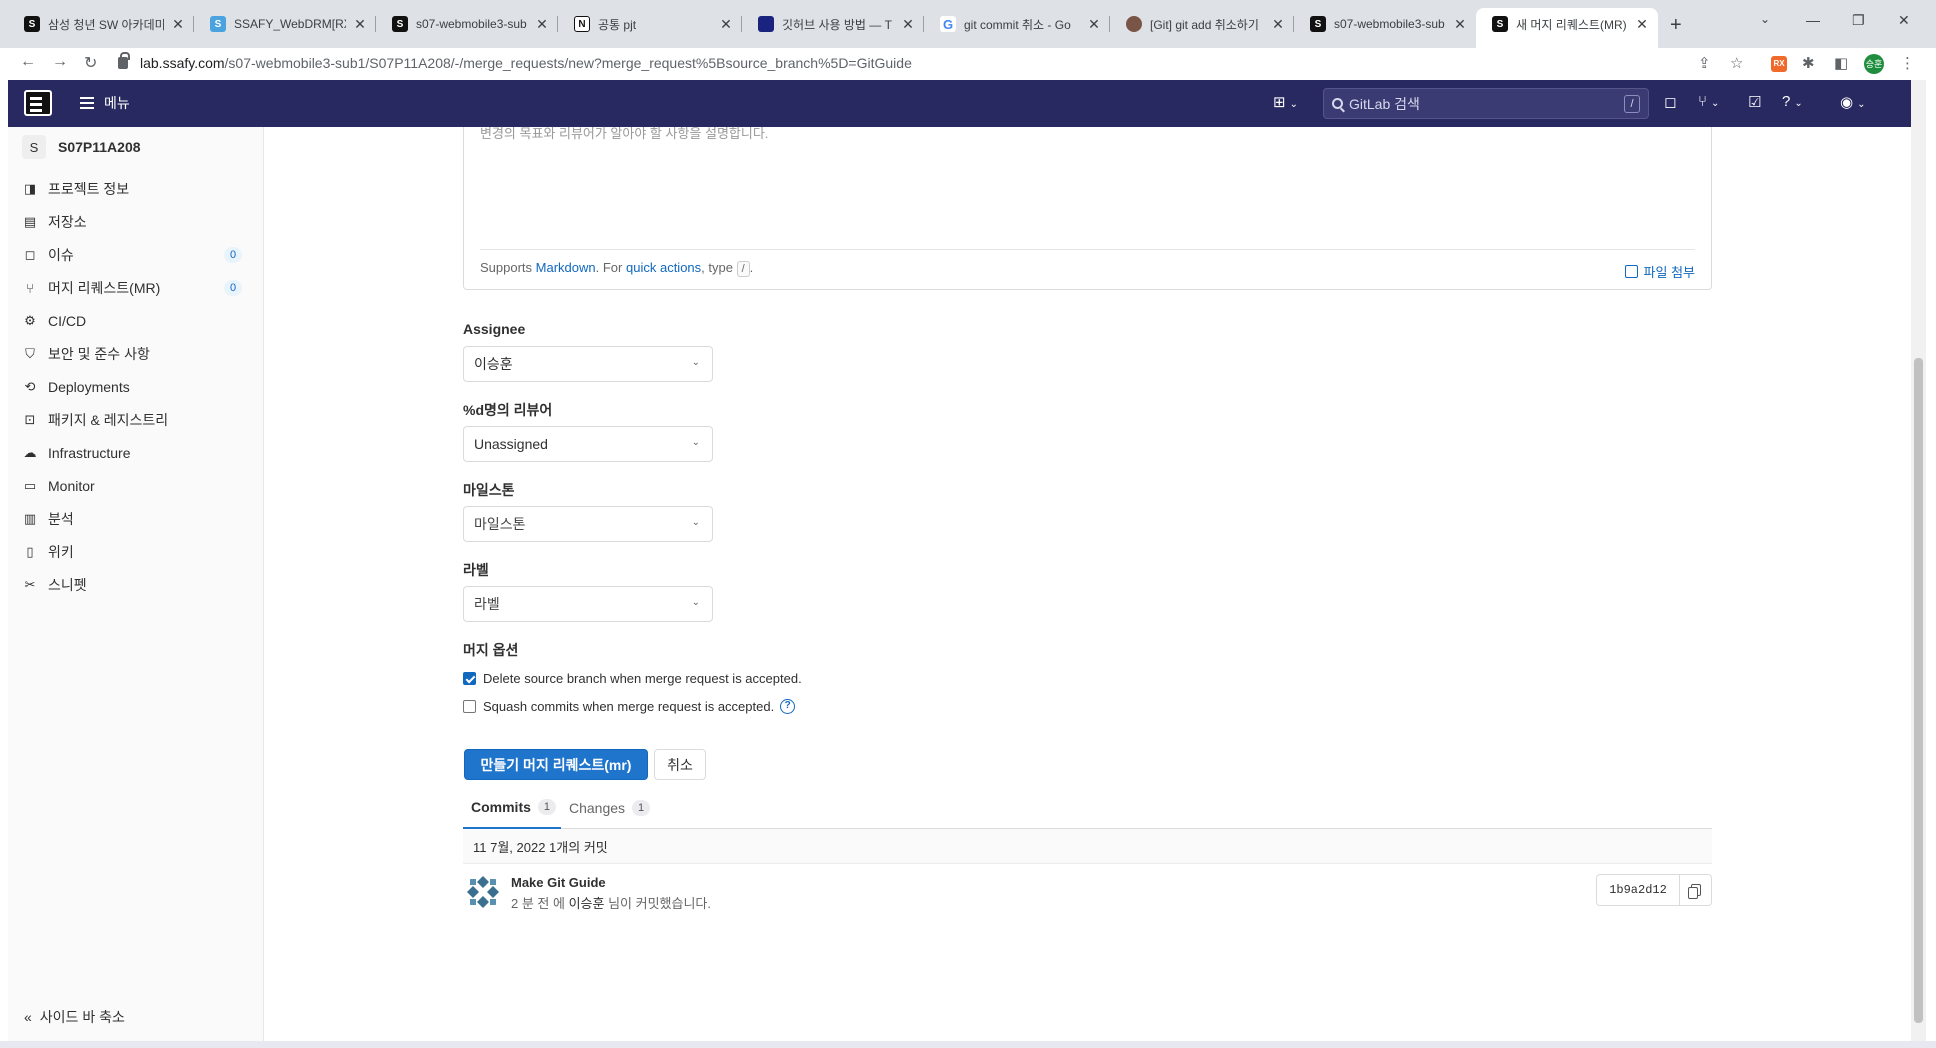 The width and height of the screenshot is (1936, 1048). What do you see at coordinates (82, 1017) in the screenshot?
I see `collapse-sidebar-label: 사이드 바 축소` at bounding box center [82, 1017].